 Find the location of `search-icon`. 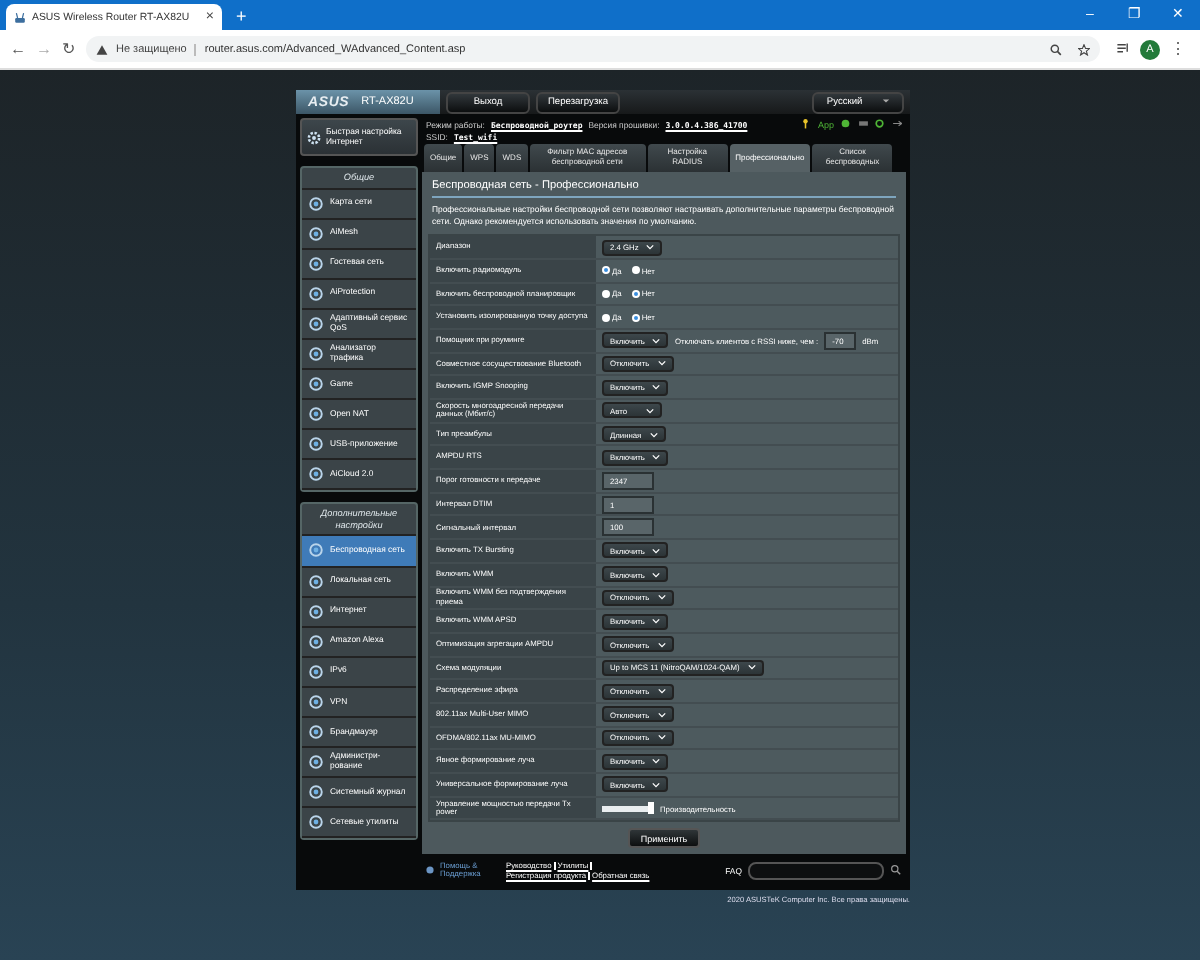

search-icon is located at coordinates (896, 870).